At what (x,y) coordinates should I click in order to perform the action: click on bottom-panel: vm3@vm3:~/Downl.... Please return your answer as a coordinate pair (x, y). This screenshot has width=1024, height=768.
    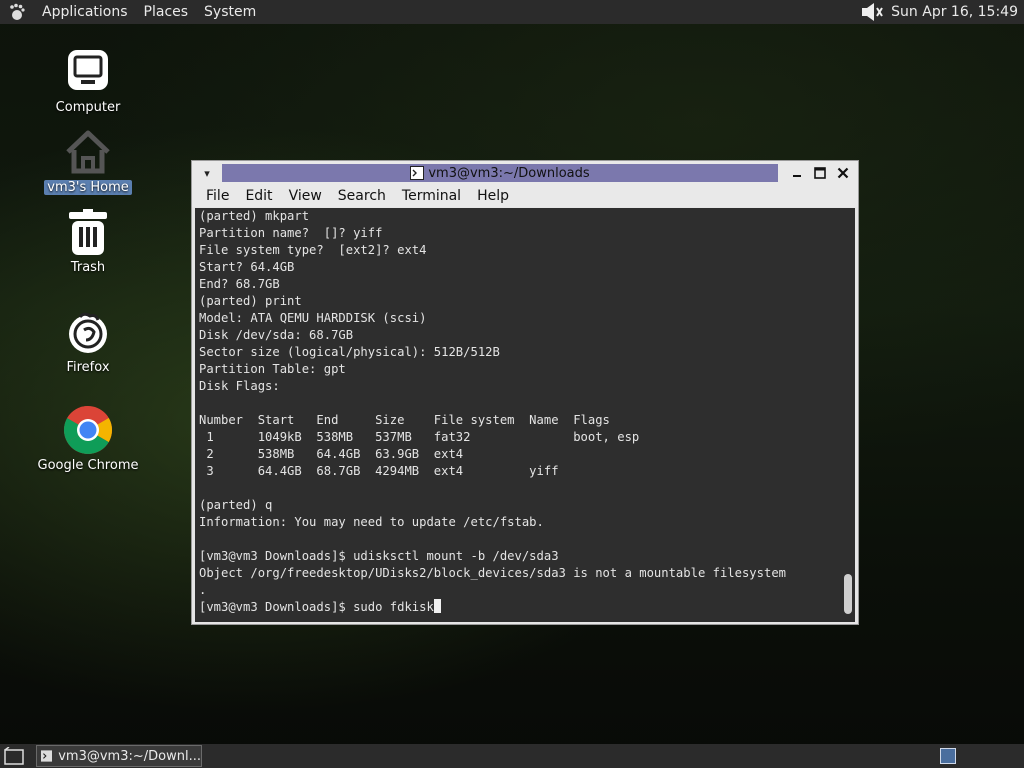
    Looking at the image, I should click on (512, 756).